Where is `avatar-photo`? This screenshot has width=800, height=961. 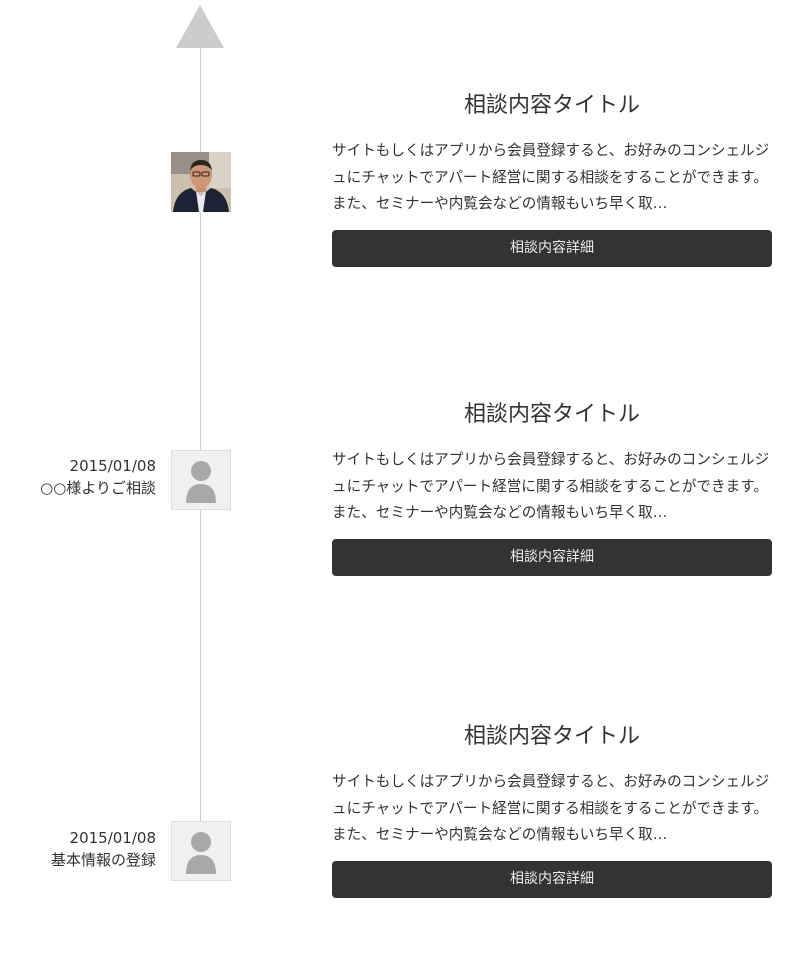
avatar-photo is located at coordinates (201, 182).